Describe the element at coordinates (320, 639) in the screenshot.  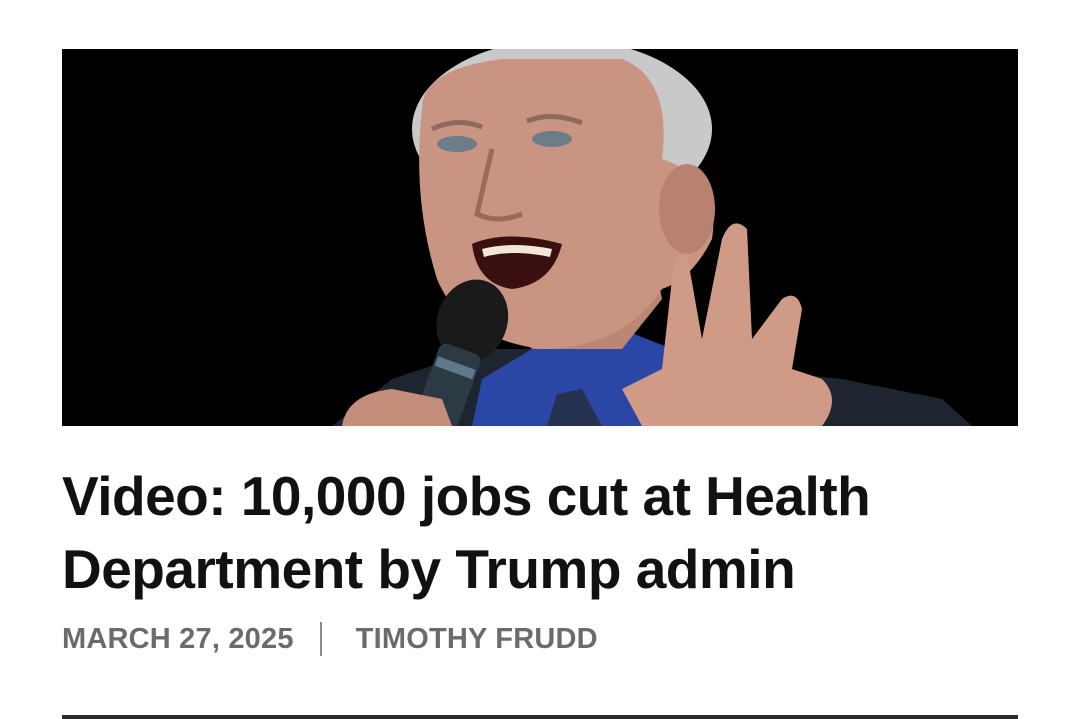
I see `meta-divider` at that location.